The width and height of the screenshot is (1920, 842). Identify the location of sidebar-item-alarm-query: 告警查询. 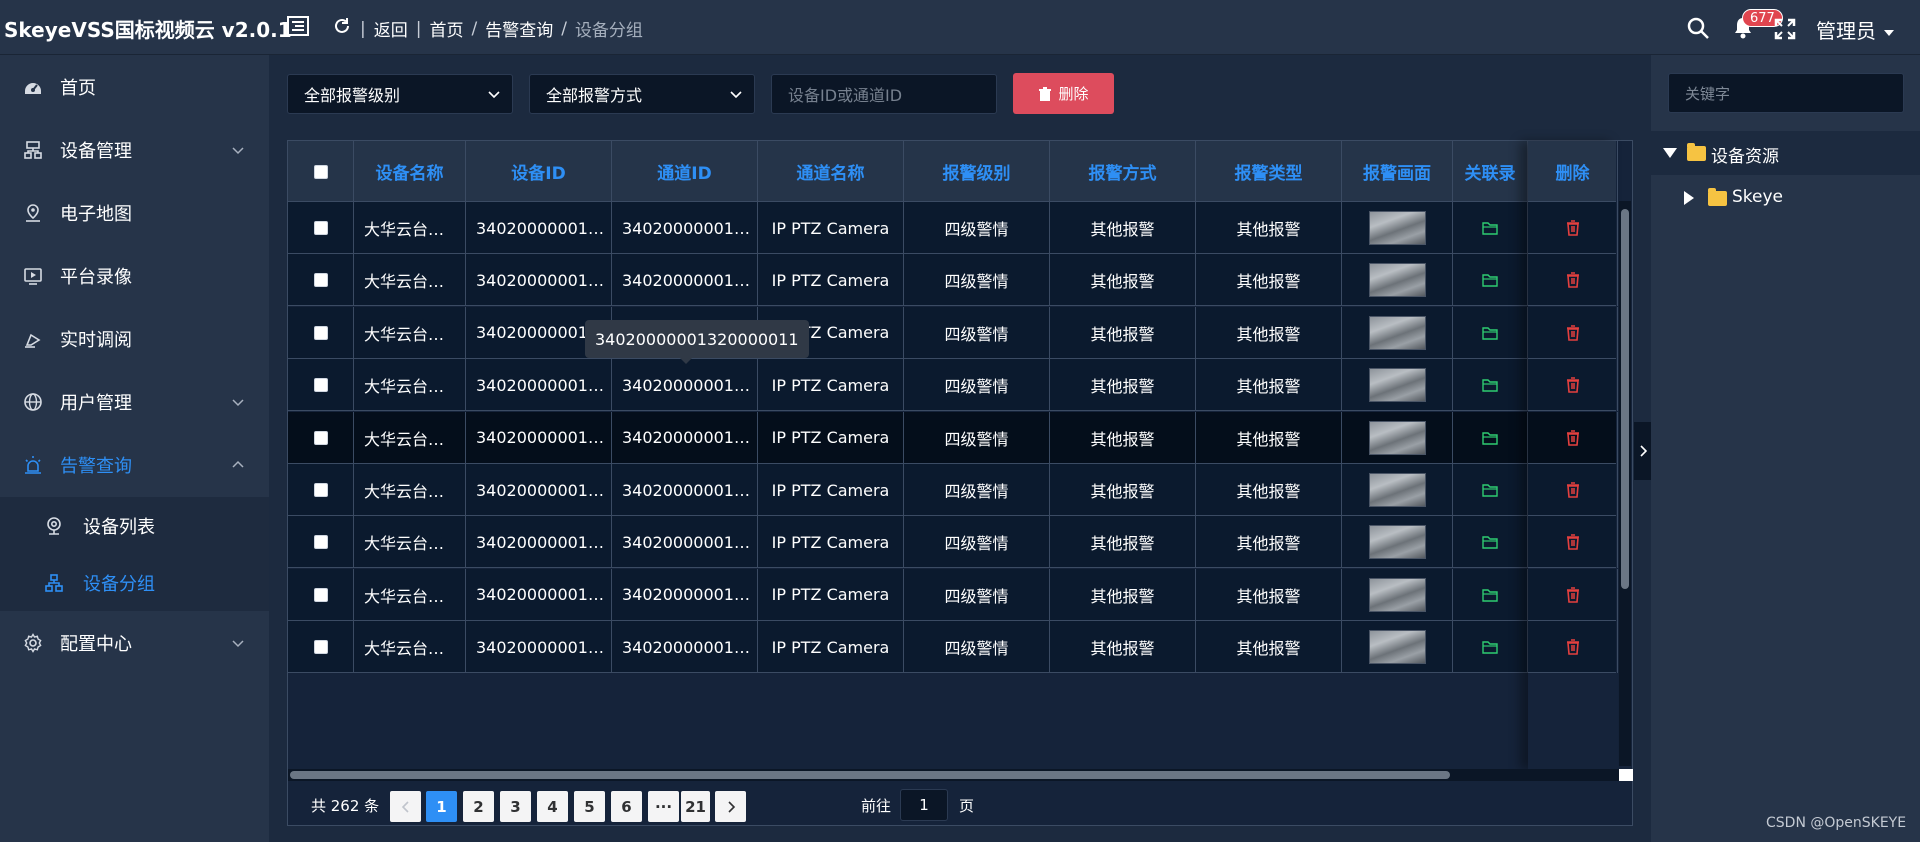
(134, 464).